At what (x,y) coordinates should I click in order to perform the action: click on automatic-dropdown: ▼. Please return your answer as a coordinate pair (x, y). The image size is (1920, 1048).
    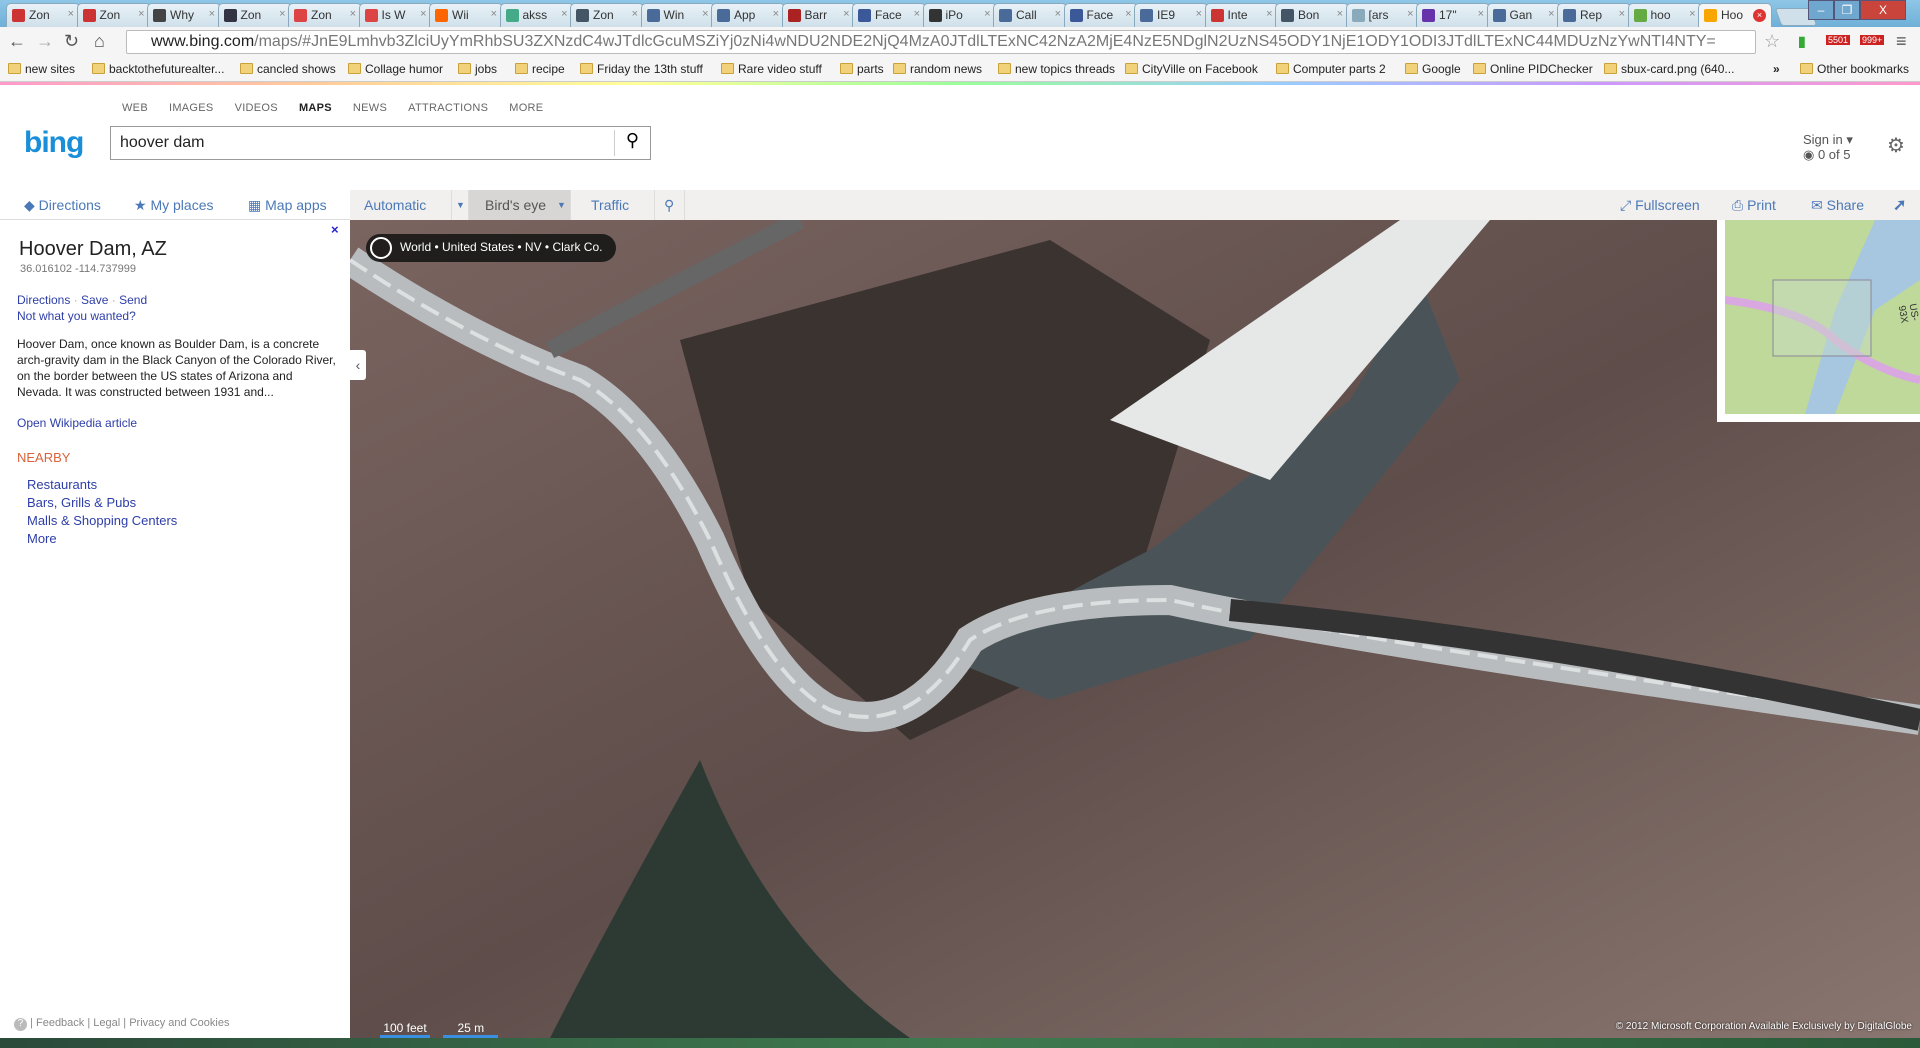
    Looking at the image, I should click on (460, 205).